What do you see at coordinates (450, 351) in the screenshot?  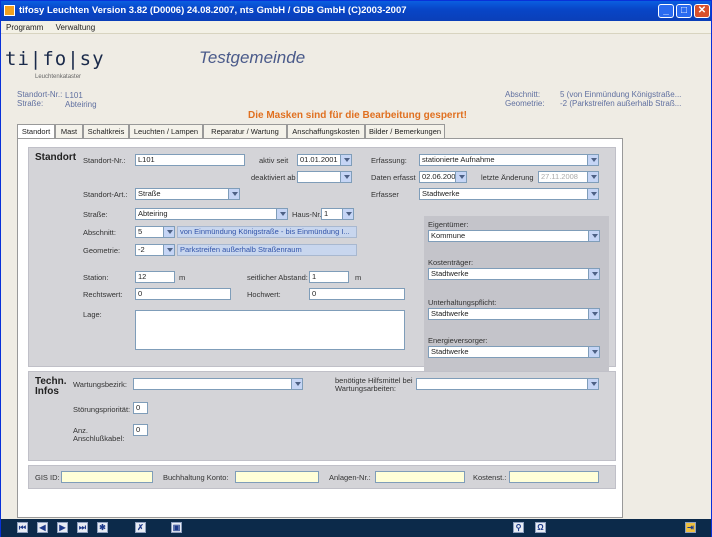 I see `energie-value: Stadtwerke` at bounding box center [450, 351].